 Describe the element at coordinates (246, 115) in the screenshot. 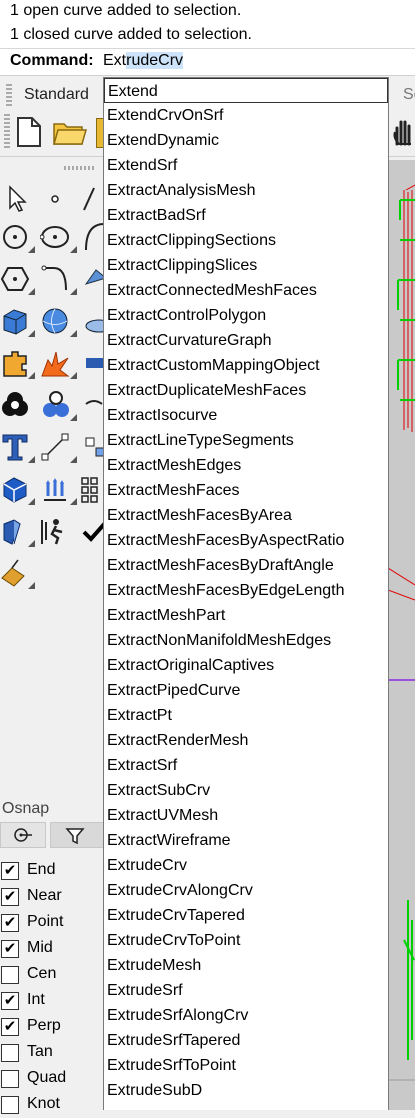

I see `autocomplete-item: ExtendCrvOnSrf` at that location.